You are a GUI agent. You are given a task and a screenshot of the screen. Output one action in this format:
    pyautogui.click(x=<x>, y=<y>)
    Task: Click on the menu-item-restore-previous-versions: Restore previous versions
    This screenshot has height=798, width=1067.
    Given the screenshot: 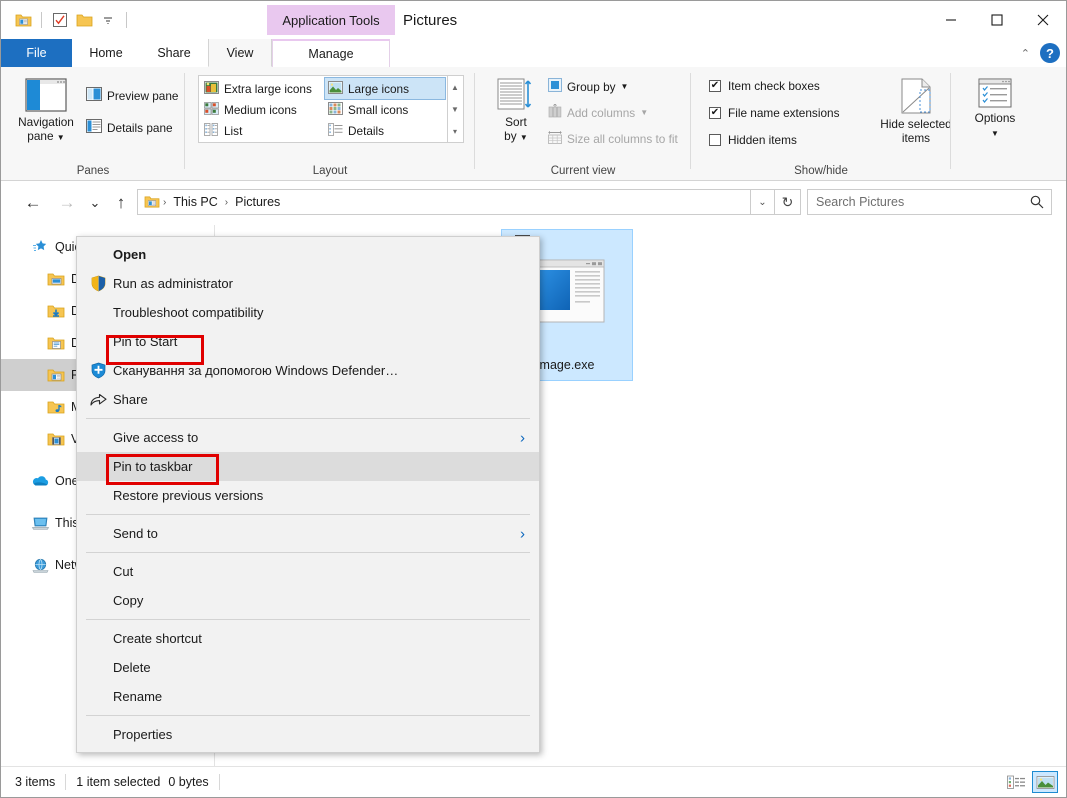 What is the action you would take?
    pyautogui.click(x=308, y=495)
    